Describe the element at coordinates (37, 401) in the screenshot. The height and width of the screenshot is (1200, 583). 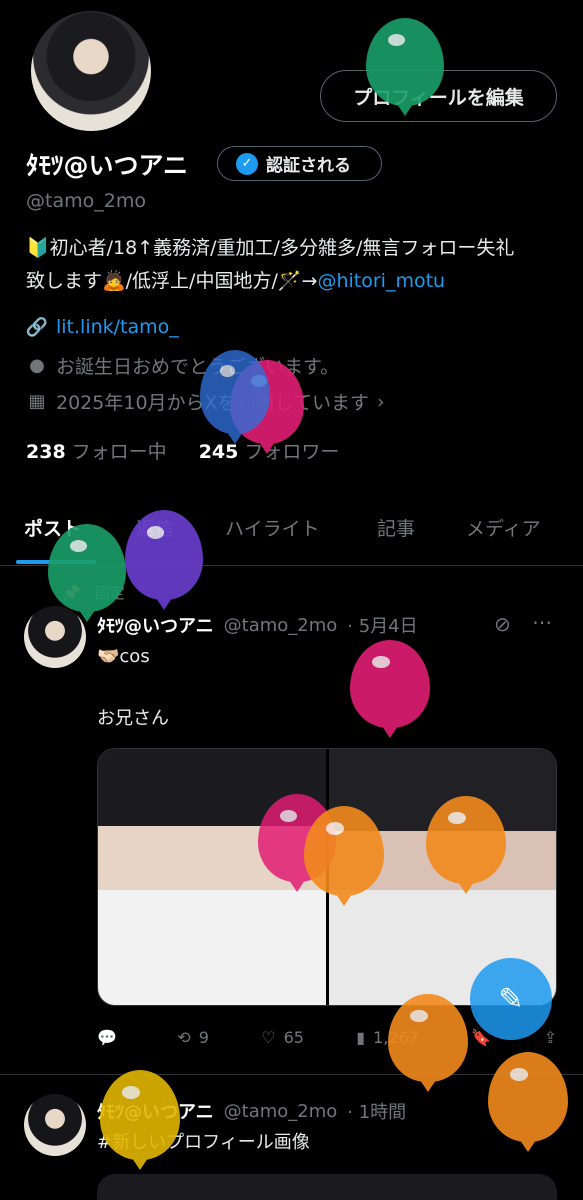
I see `calendar-icon: ▦` at that location.